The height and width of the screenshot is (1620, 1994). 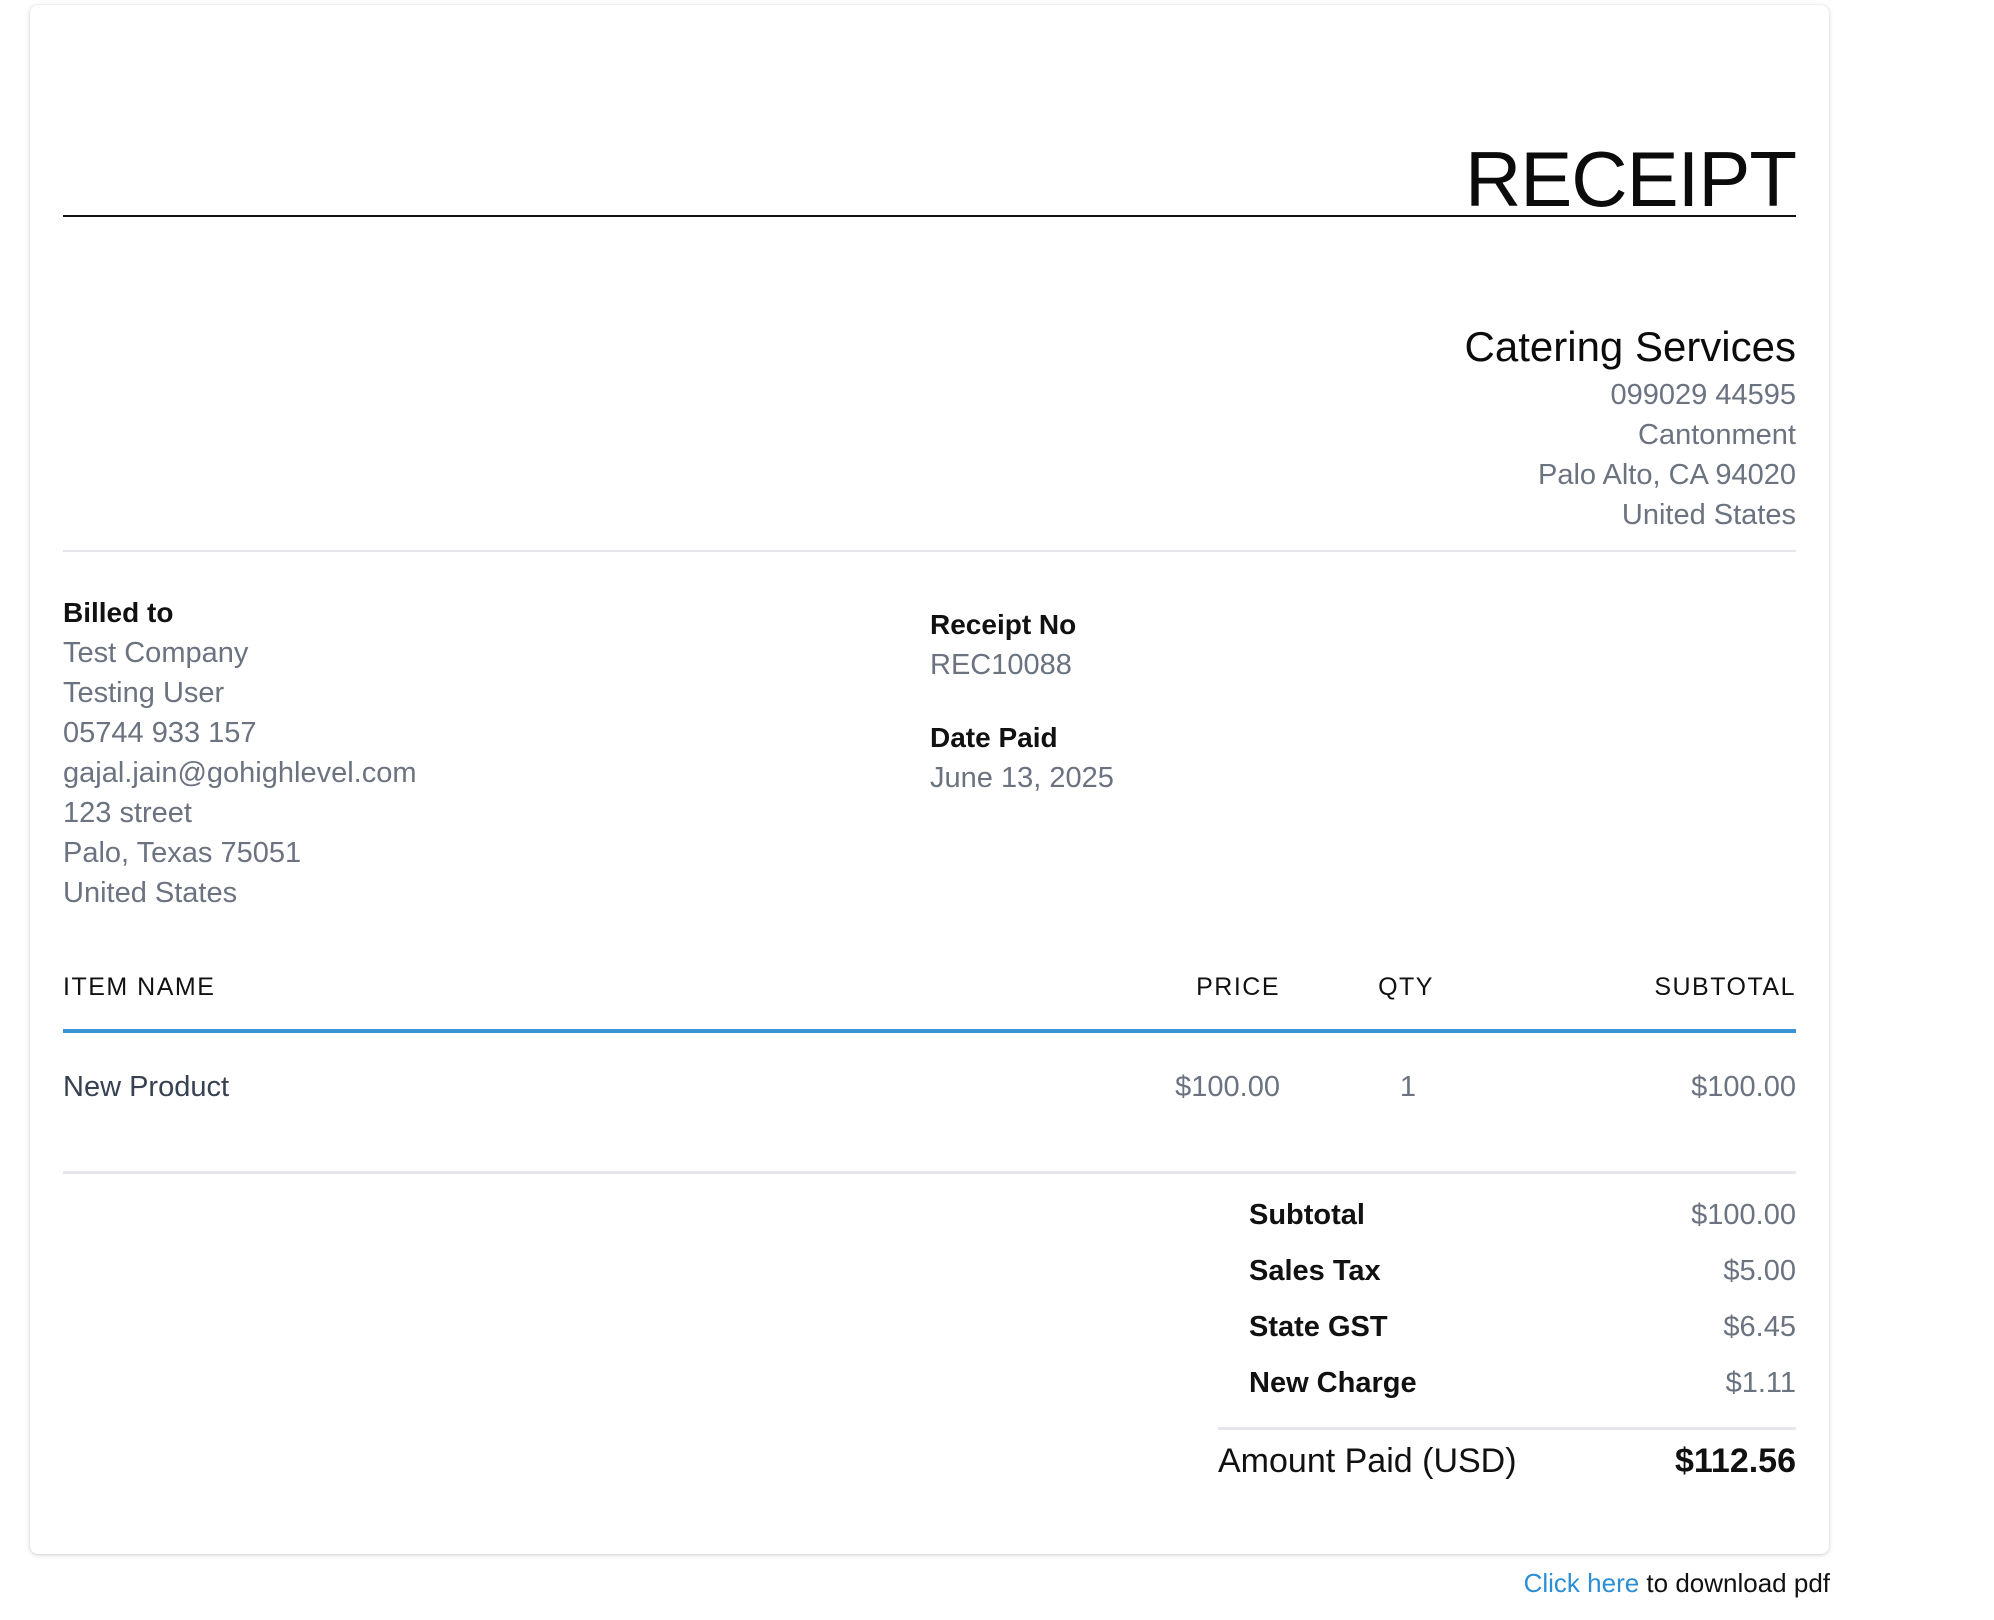 What do you see at coordinates (1506, 1275) in the screenshot?
I see `totals-row-sales-tax: Sales Tax $5.00` at bounding box center [1506, 1275].